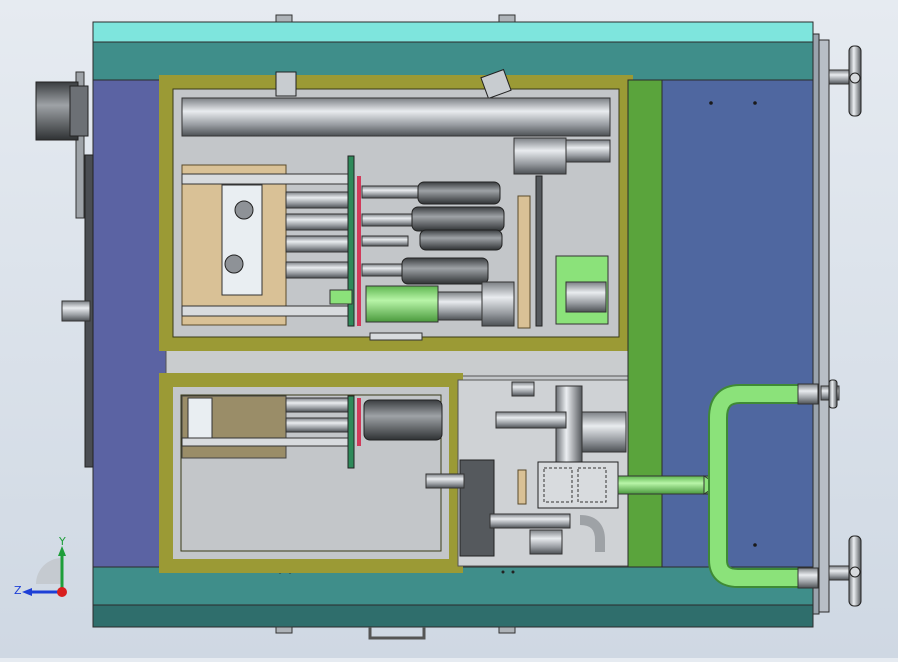 The height and width of the screenshot is (662, 898). Describe the element at coordinates (18, 590) in the screenshot. I see `z-axis-label: Z` at that location.